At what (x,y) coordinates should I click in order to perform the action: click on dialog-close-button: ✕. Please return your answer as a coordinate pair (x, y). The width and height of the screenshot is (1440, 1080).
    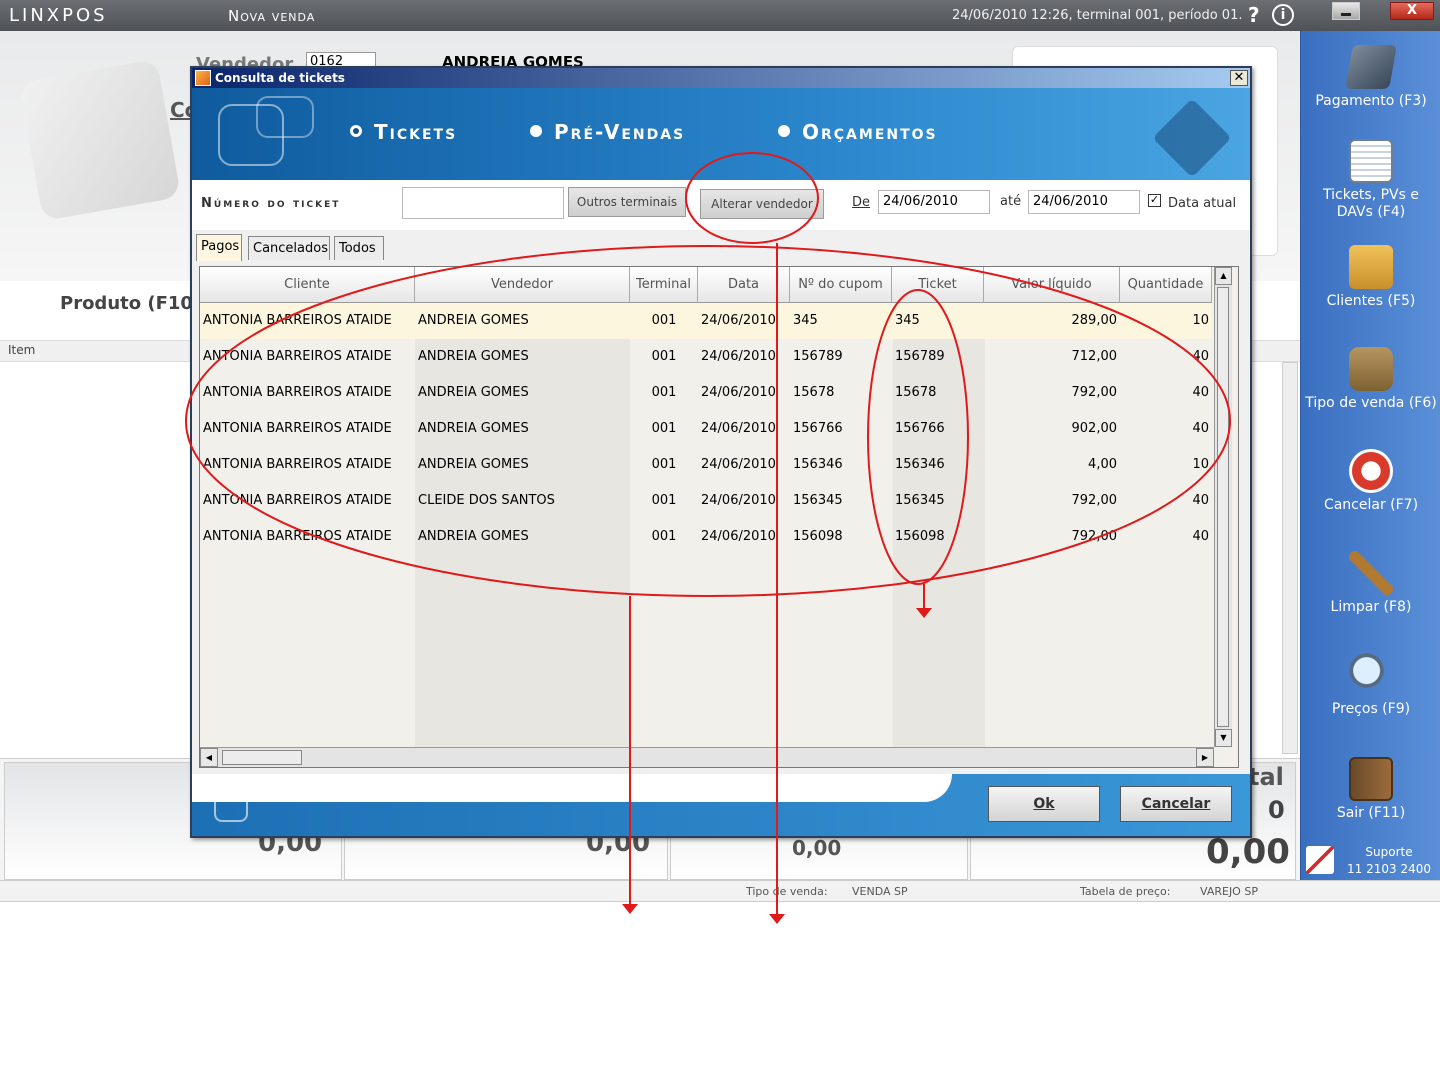
    Looking at the image, I should click on (1239, 78).